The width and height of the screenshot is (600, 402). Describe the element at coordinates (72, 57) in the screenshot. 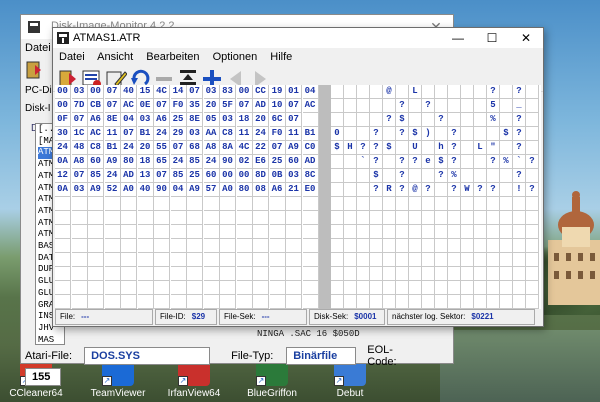

I see `menu-datei: Datei` at that location.